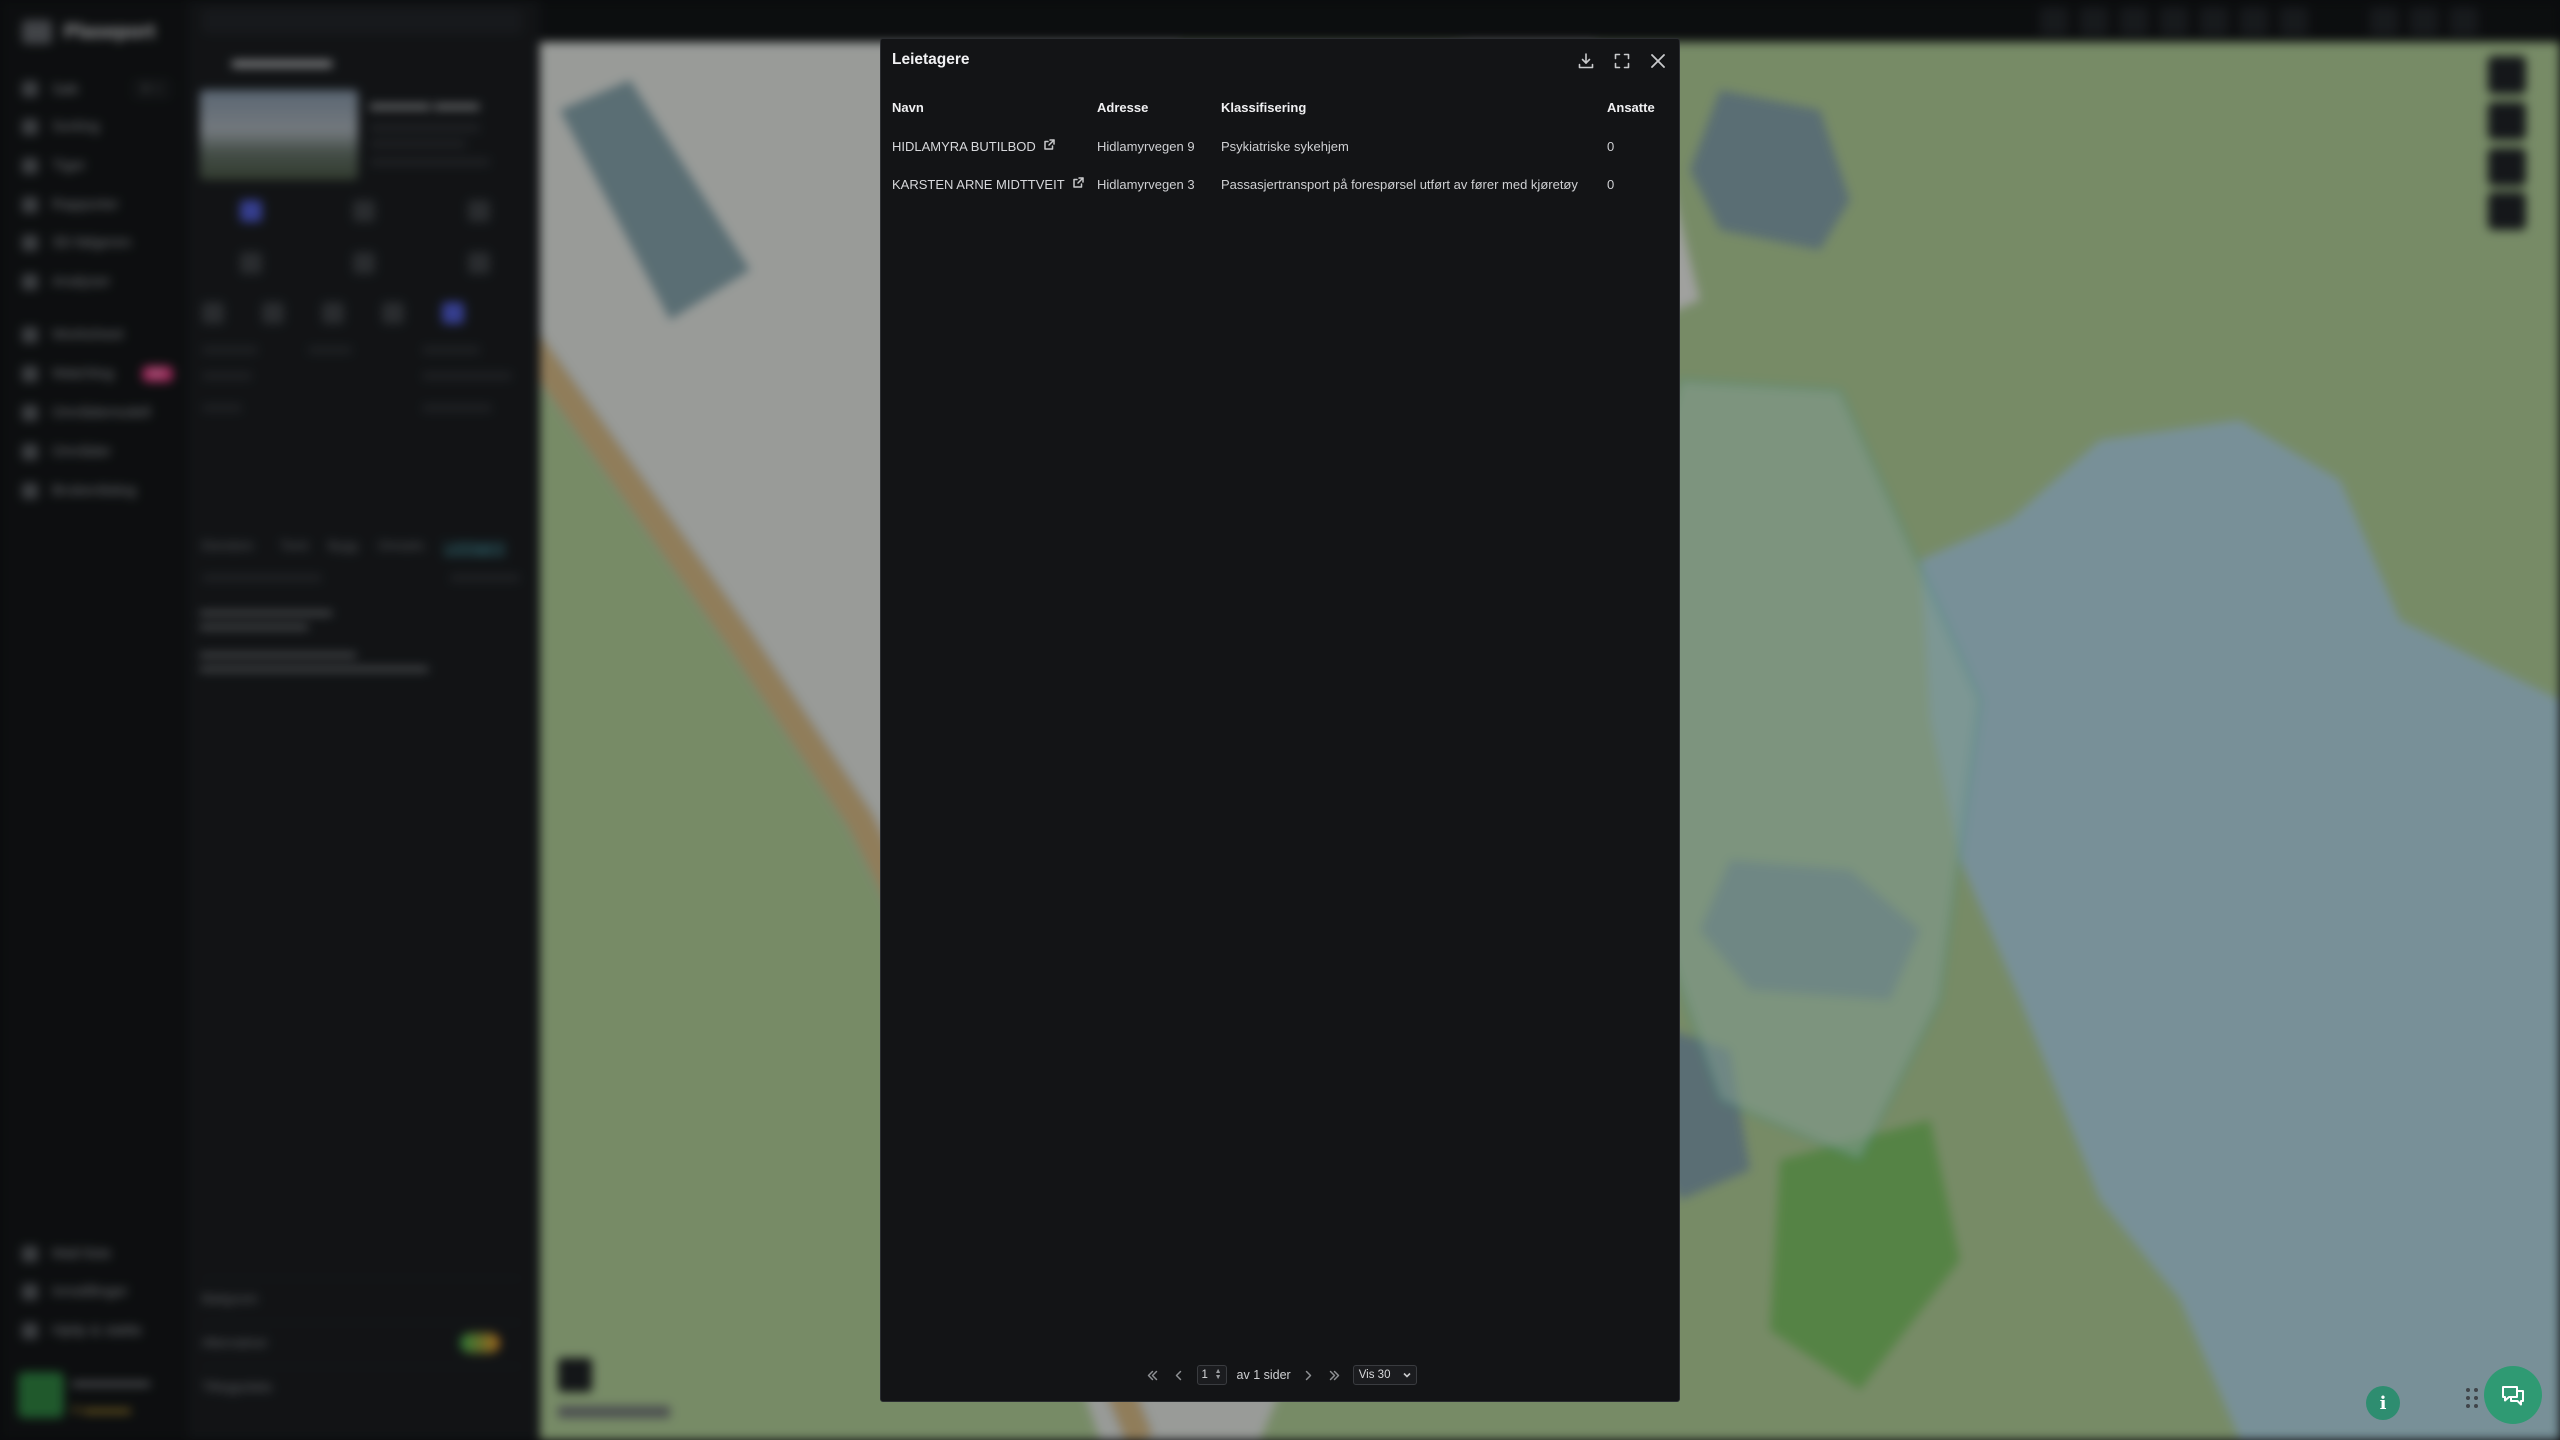 The image size is (2560, 1440). I want to click on close-icon, so click(1658, 61).